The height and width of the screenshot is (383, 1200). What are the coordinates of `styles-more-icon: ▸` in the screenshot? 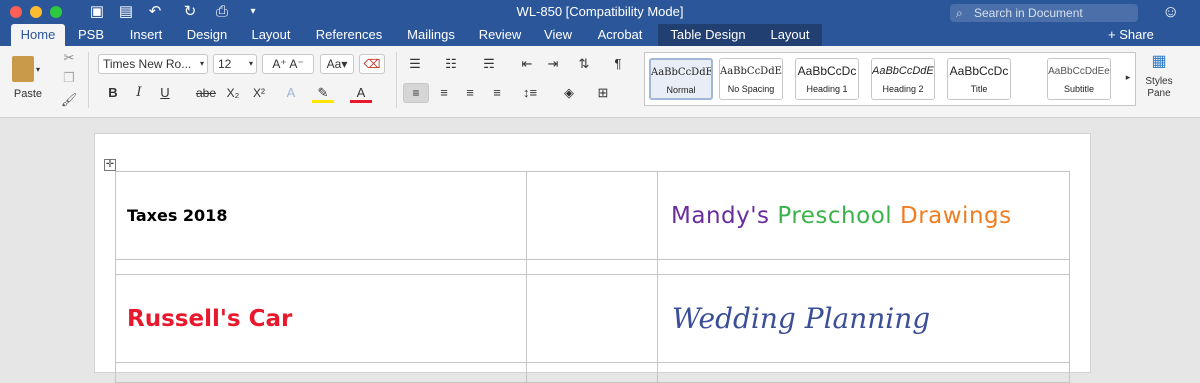 It's located at (1128, 77).